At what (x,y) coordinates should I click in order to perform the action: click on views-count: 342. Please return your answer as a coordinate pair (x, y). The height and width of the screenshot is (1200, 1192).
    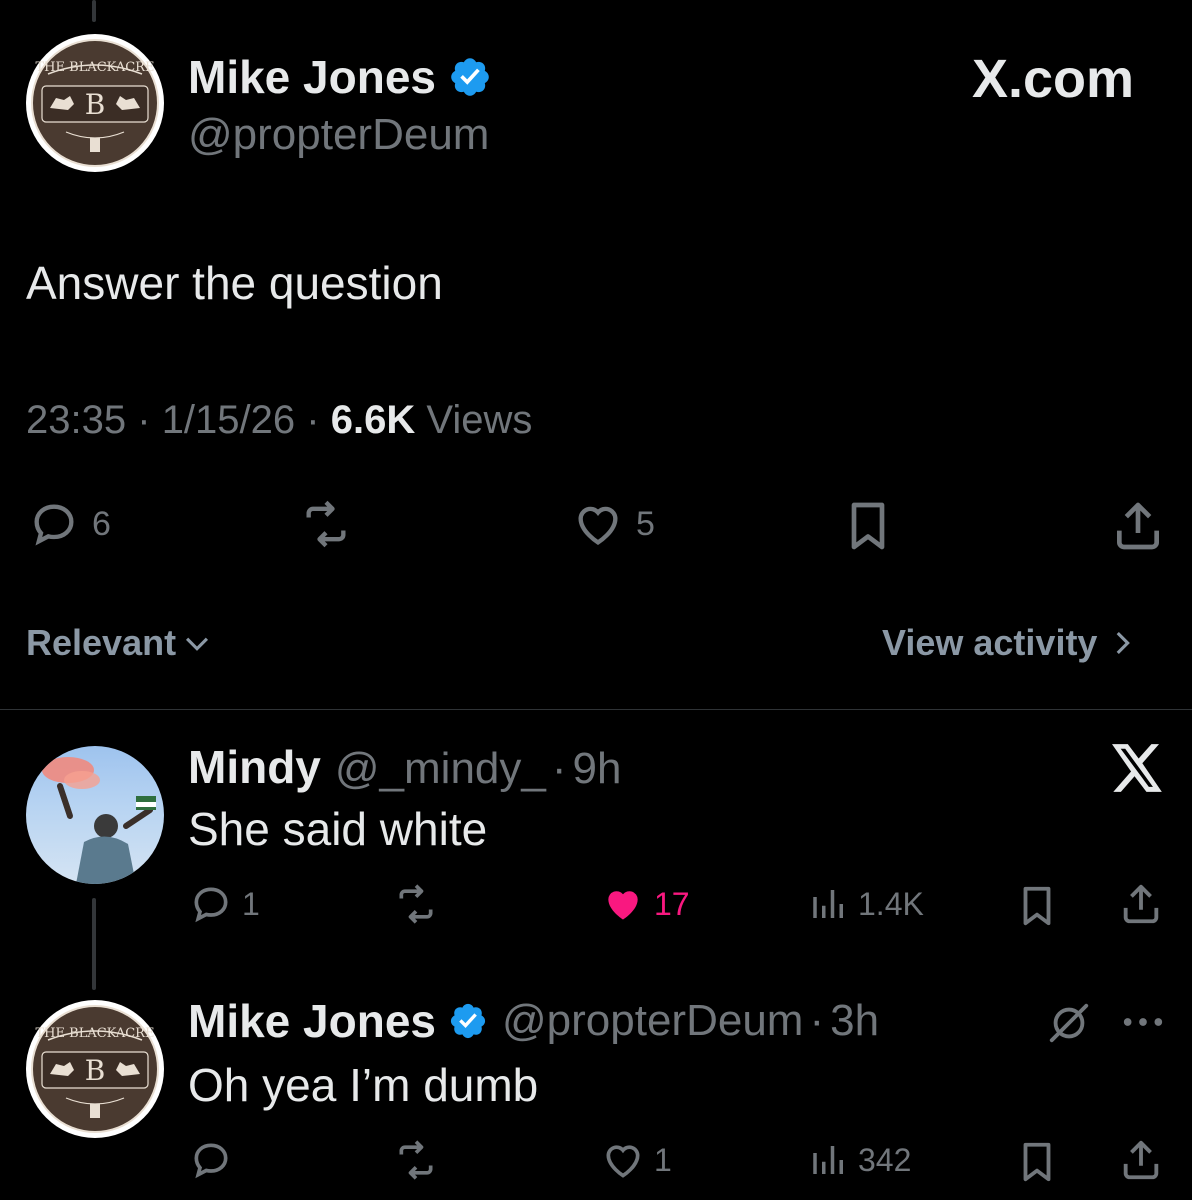
    Looking at the image, I should click on (885, 1159).